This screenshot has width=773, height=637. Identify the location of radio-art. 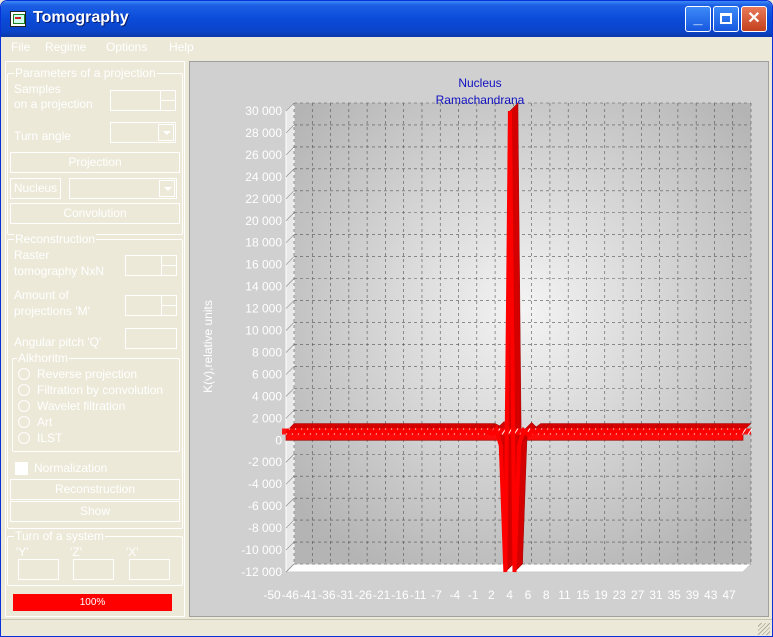
(24, 422).